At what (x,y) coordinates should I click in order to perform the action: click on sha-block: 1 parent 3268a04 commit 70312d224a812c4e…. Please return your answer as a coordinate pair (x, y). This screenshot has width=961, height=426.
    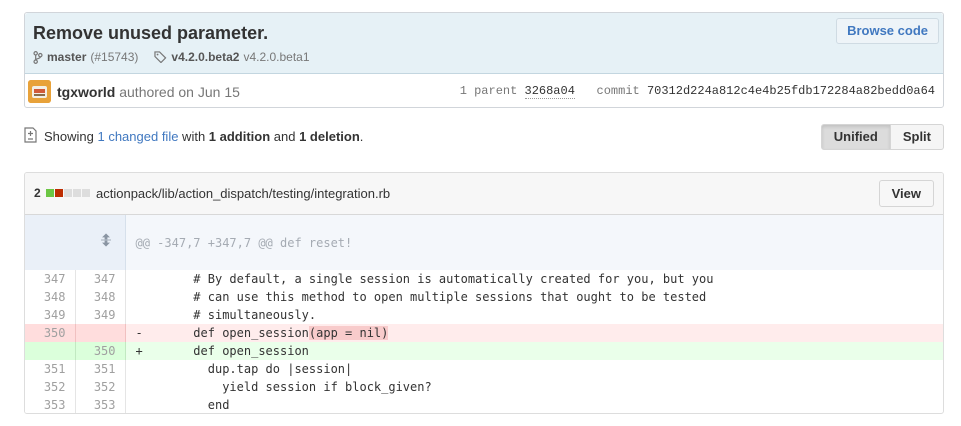
    Looking at the image, I should click on (697, 91).